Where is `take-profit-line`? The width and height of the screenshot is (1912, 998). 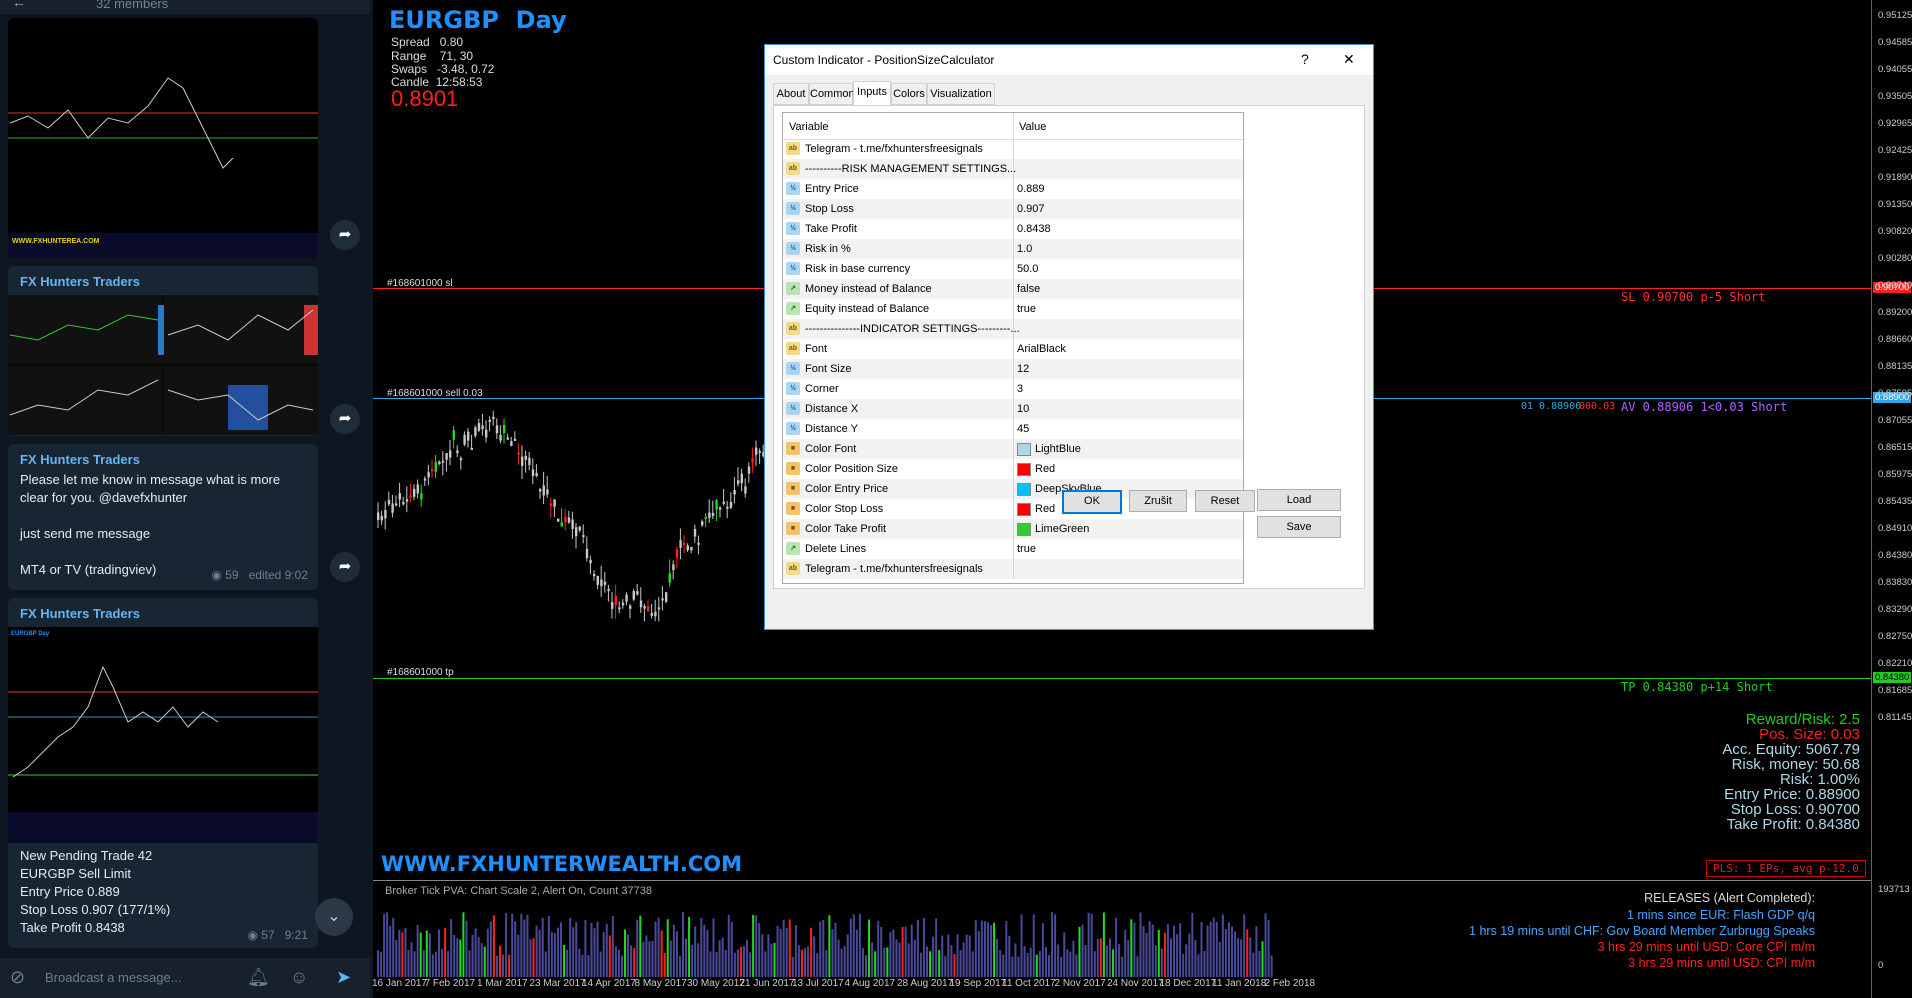
take-profit-line is located at coordinates (1122, 678).